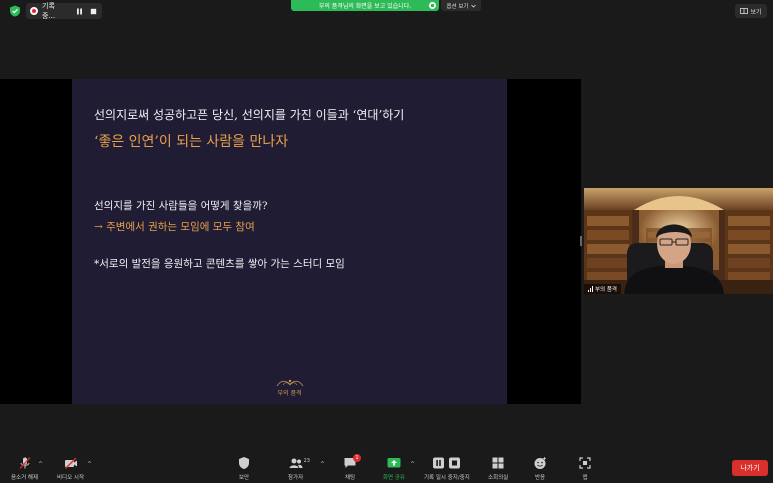  What do you see at coordinates (756, 12) in the screenshot?
I see `view-button-label: 보기` at bounding box center [756, 12].